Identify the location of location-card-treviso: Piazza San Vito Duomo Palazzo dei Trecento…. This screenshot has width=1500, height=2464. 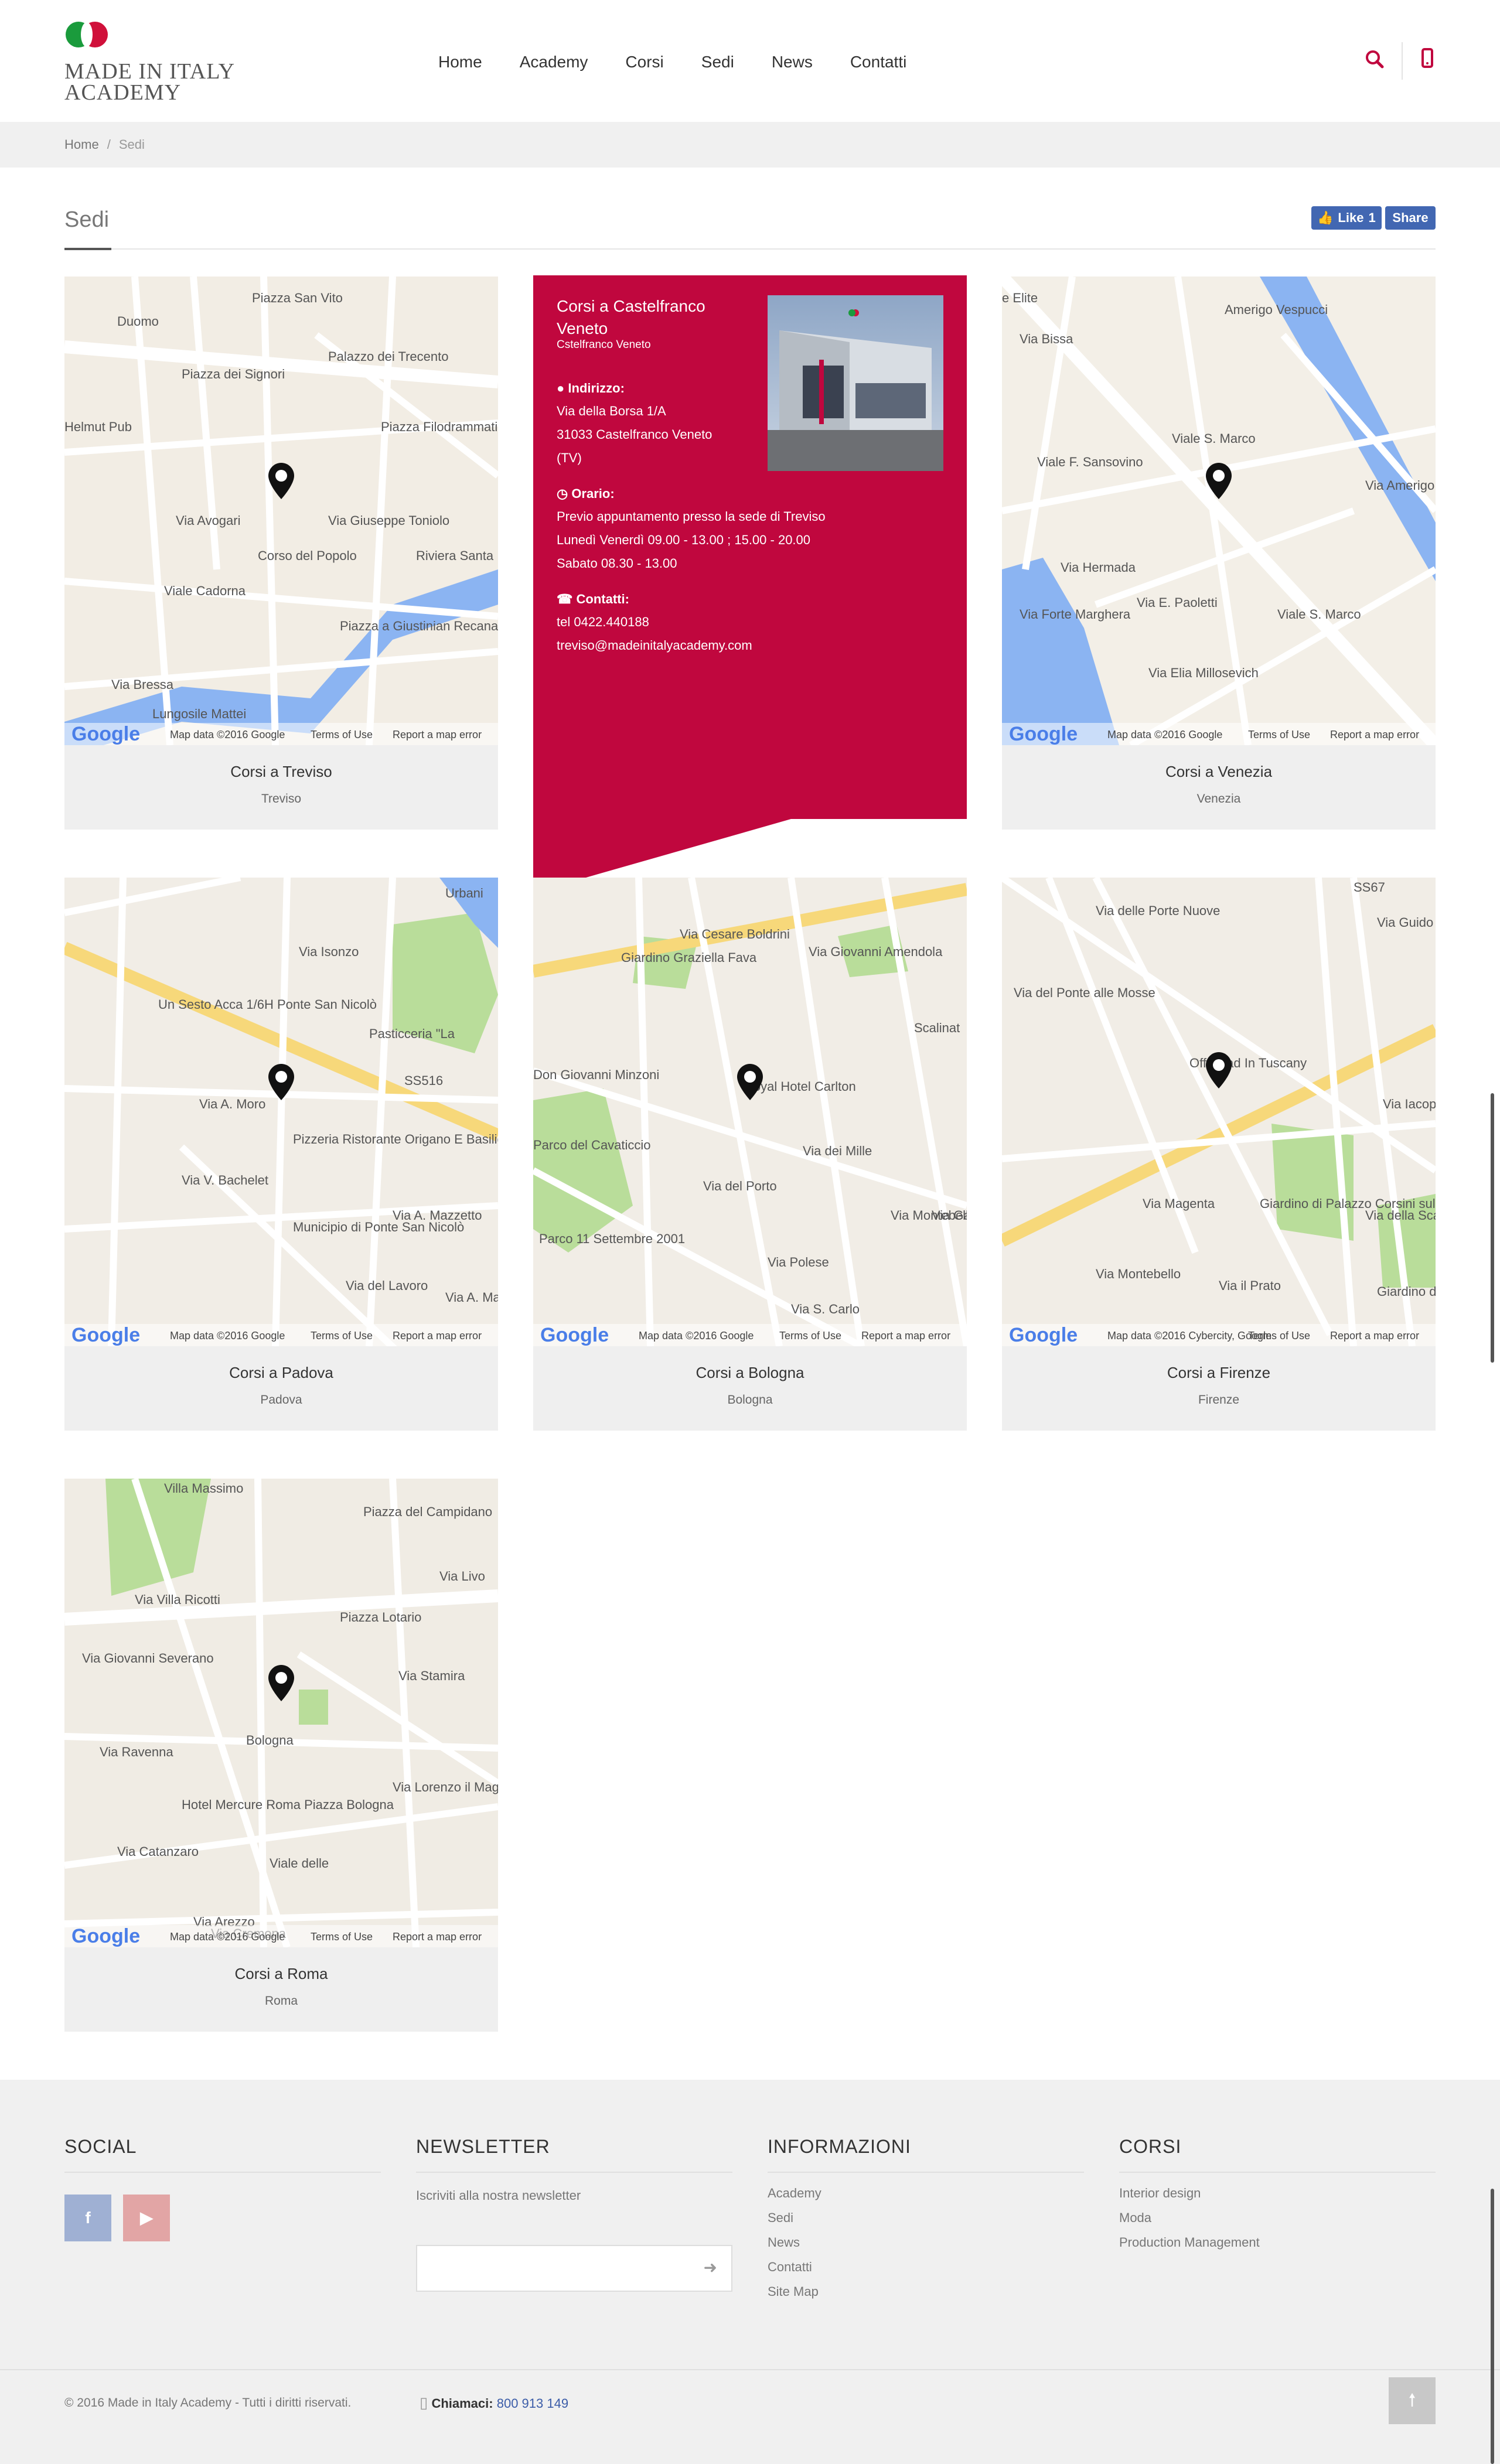
(281, 553).